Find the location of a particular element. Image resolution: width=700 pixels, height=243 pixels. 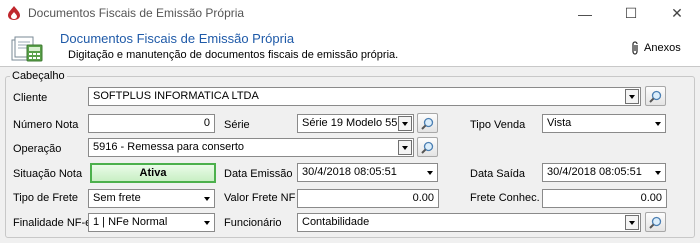

tipo-frete-value: Sem frete is located at coordinates (117, 198).